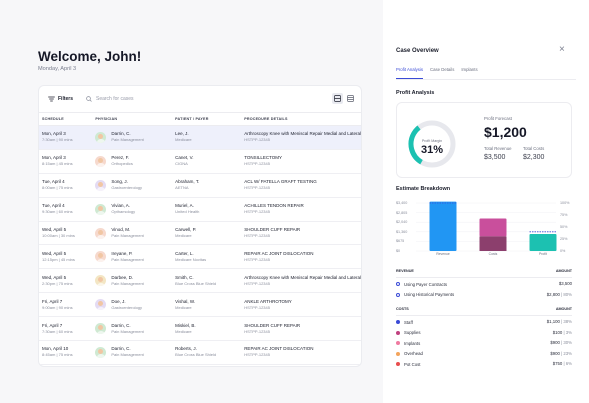 The image size is (589, 403). I want to click on filters-button: Filters, so click(60, 99).